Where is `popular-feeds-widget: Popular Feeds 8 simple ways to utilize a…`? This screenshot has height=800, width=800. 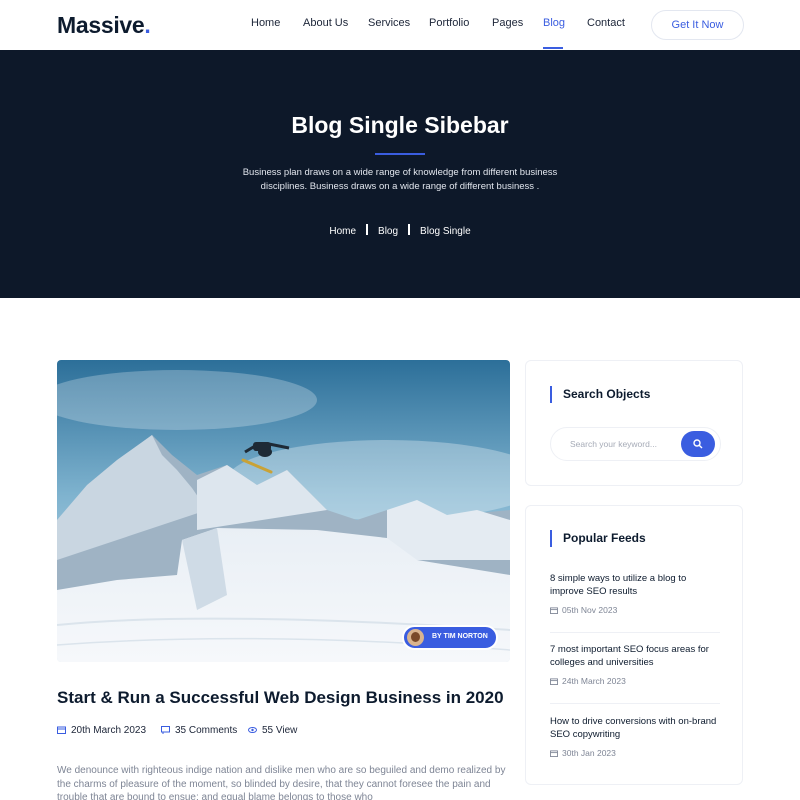 popular-feeds-widget: Popular Feeds 8 simple ways to utilize a… is located at coordinates (634, 645).